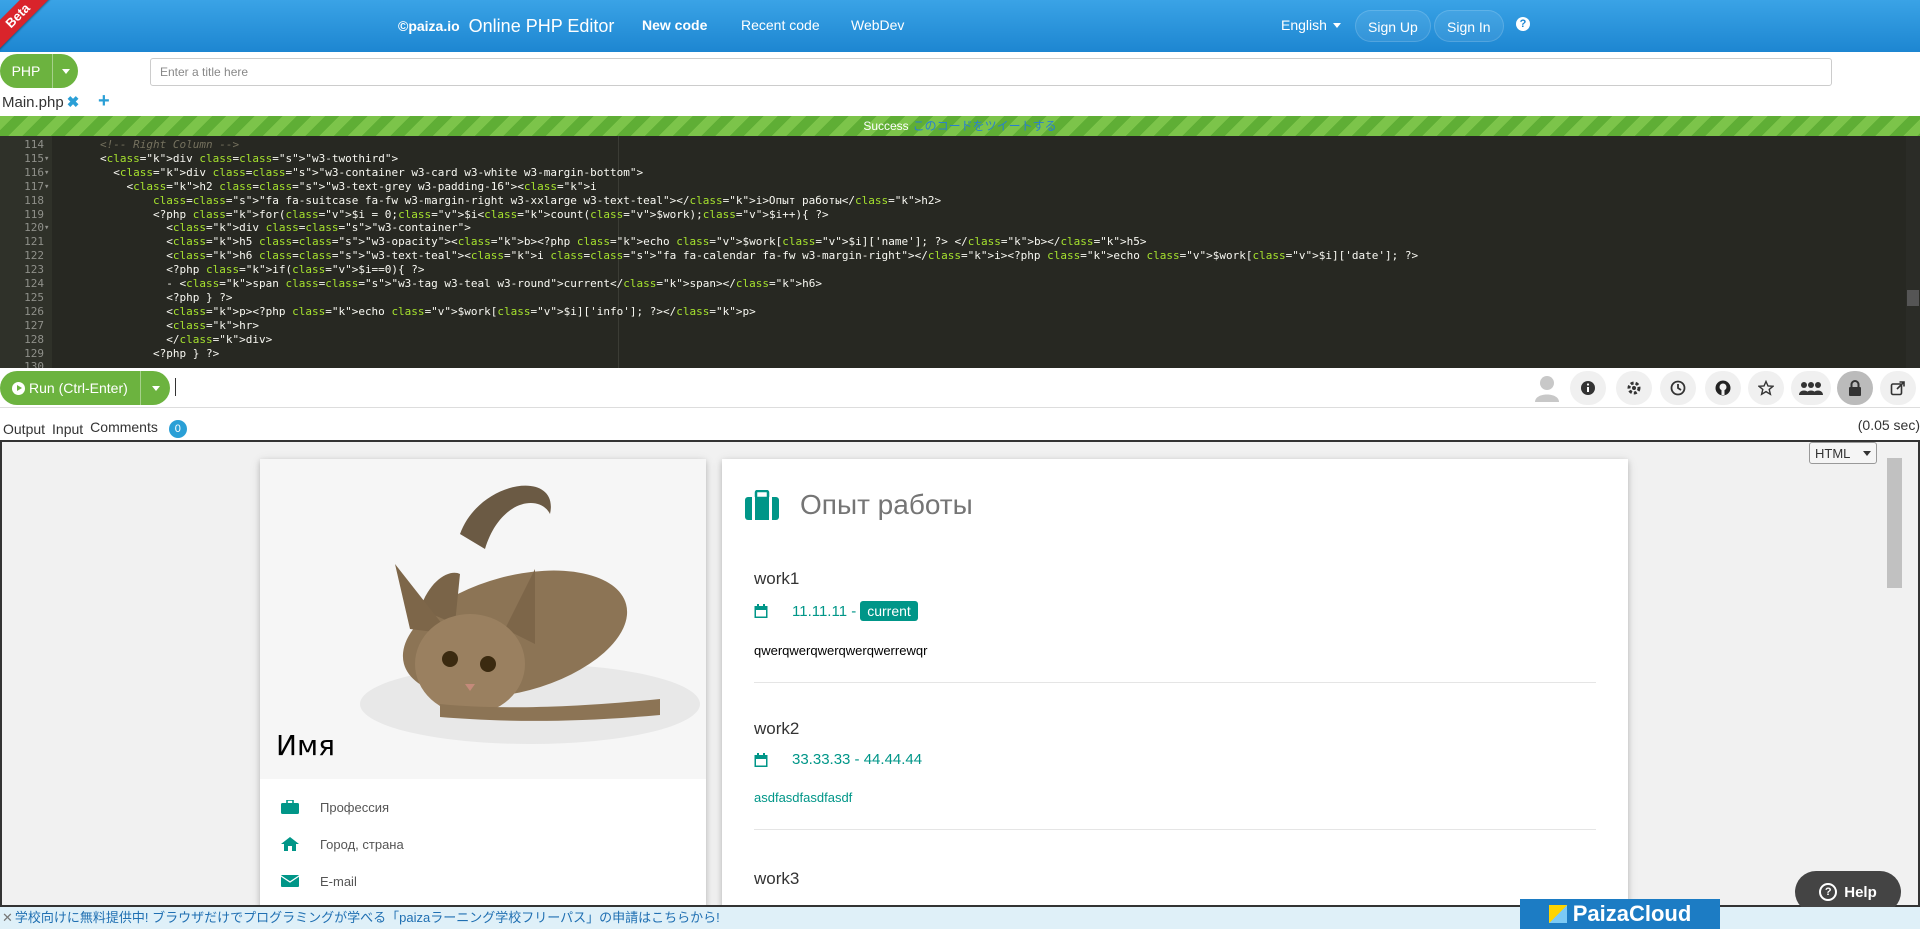  What do you see at coordinates (1175, 611) in the screenshot?
I see `work-date-row: 11.11.11 - current` at bounding box center [1175, 611].